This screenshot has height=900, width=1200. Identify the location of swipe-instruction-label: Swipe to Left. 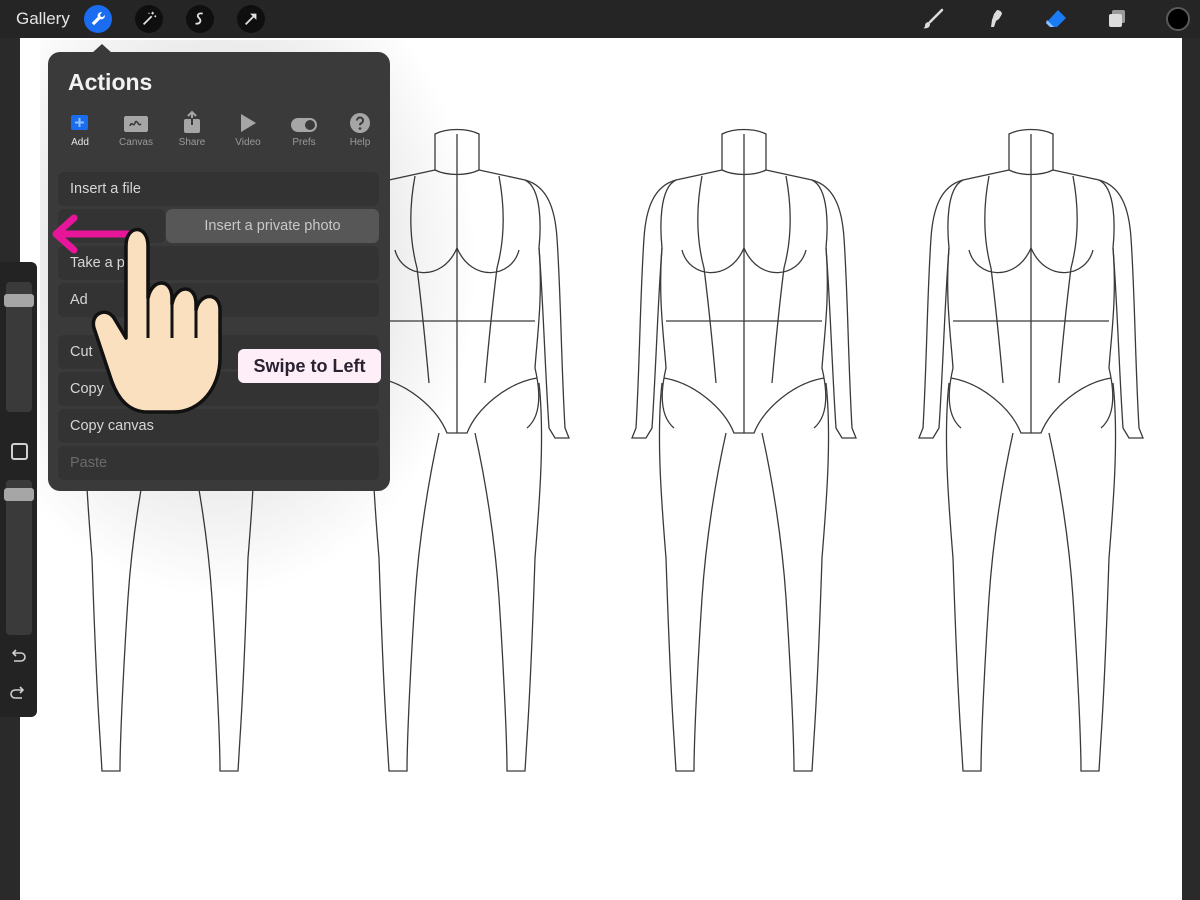
(309, 366).